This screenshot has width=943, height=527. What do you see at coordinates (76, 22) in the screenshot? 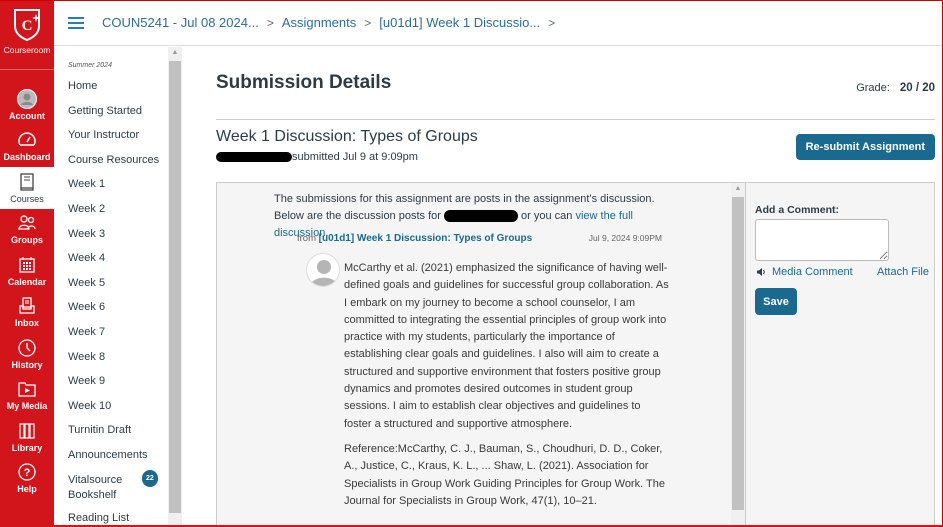
I see `hamburger-menu-icon` at bounding box center [76, 22].